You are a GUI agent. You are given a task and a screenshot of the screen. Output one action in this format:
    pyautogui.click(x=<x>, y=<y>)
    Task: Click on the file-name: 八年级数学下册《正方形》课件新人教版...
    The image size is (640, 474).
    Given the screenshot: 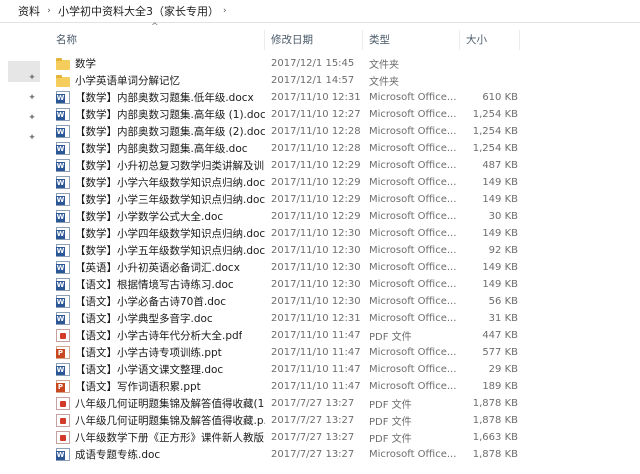 What is the action you would take?
    pyautogui.click(x=170, y=438)
    